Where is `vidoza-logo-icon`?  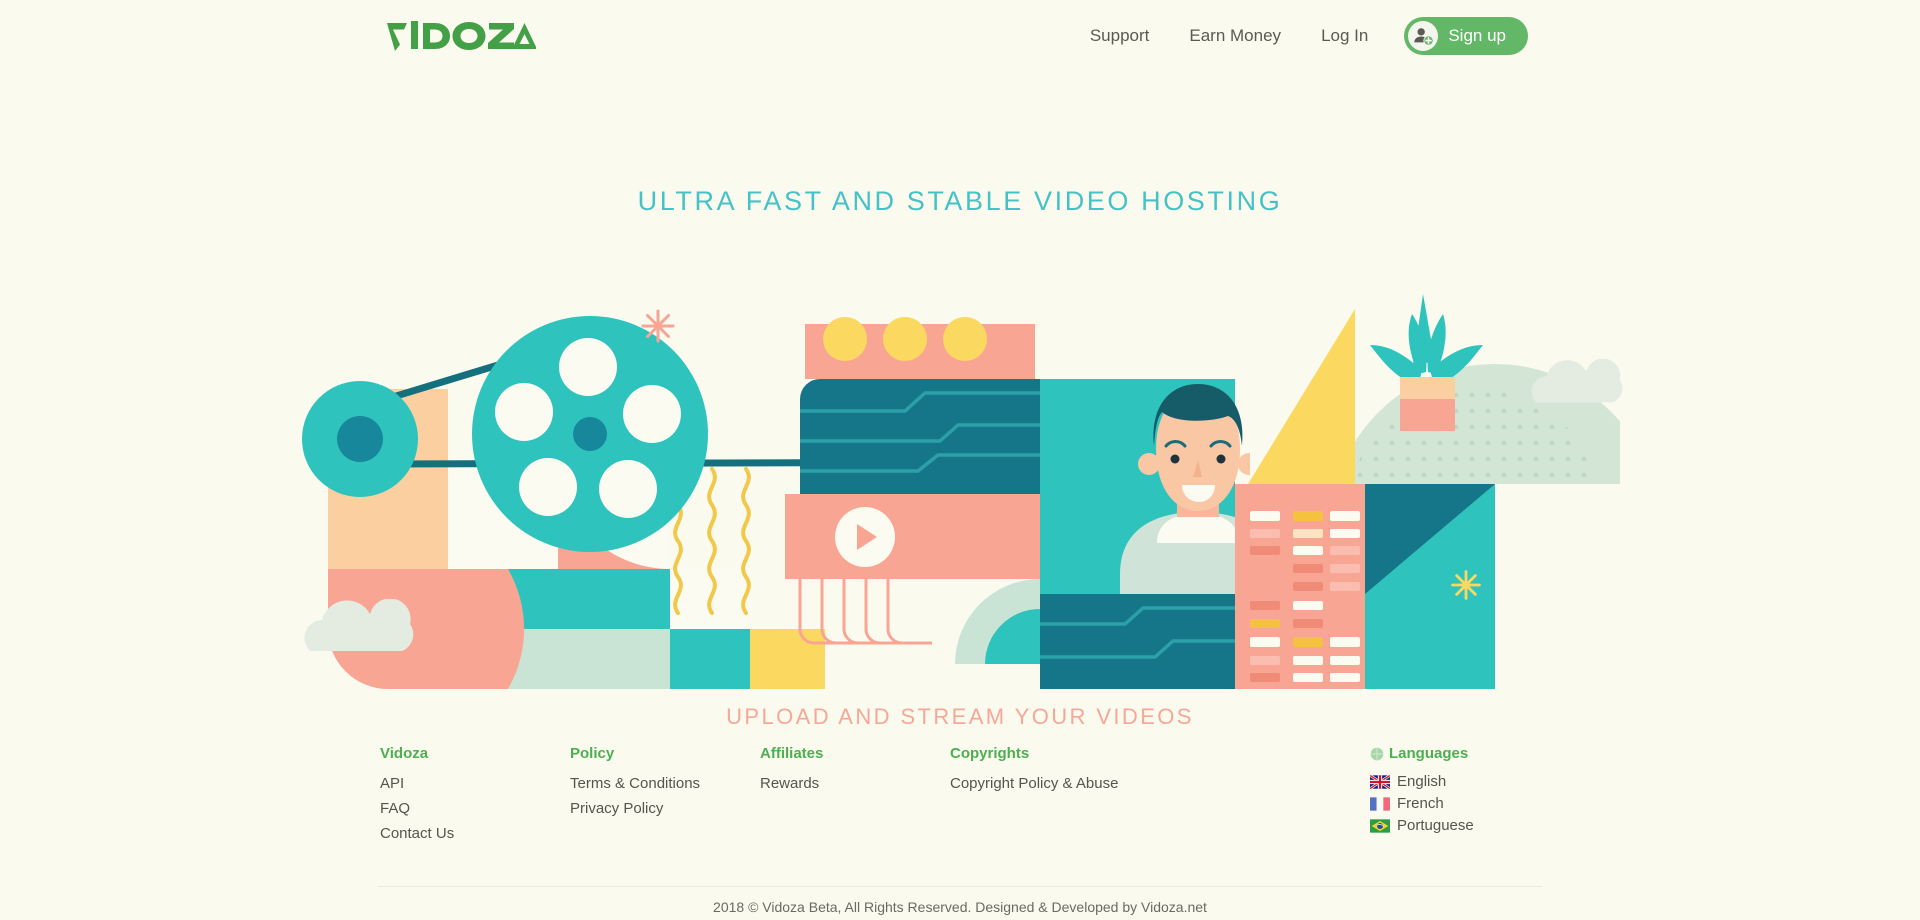 vidoza-logo-icon is located at coordinates (462, 36).